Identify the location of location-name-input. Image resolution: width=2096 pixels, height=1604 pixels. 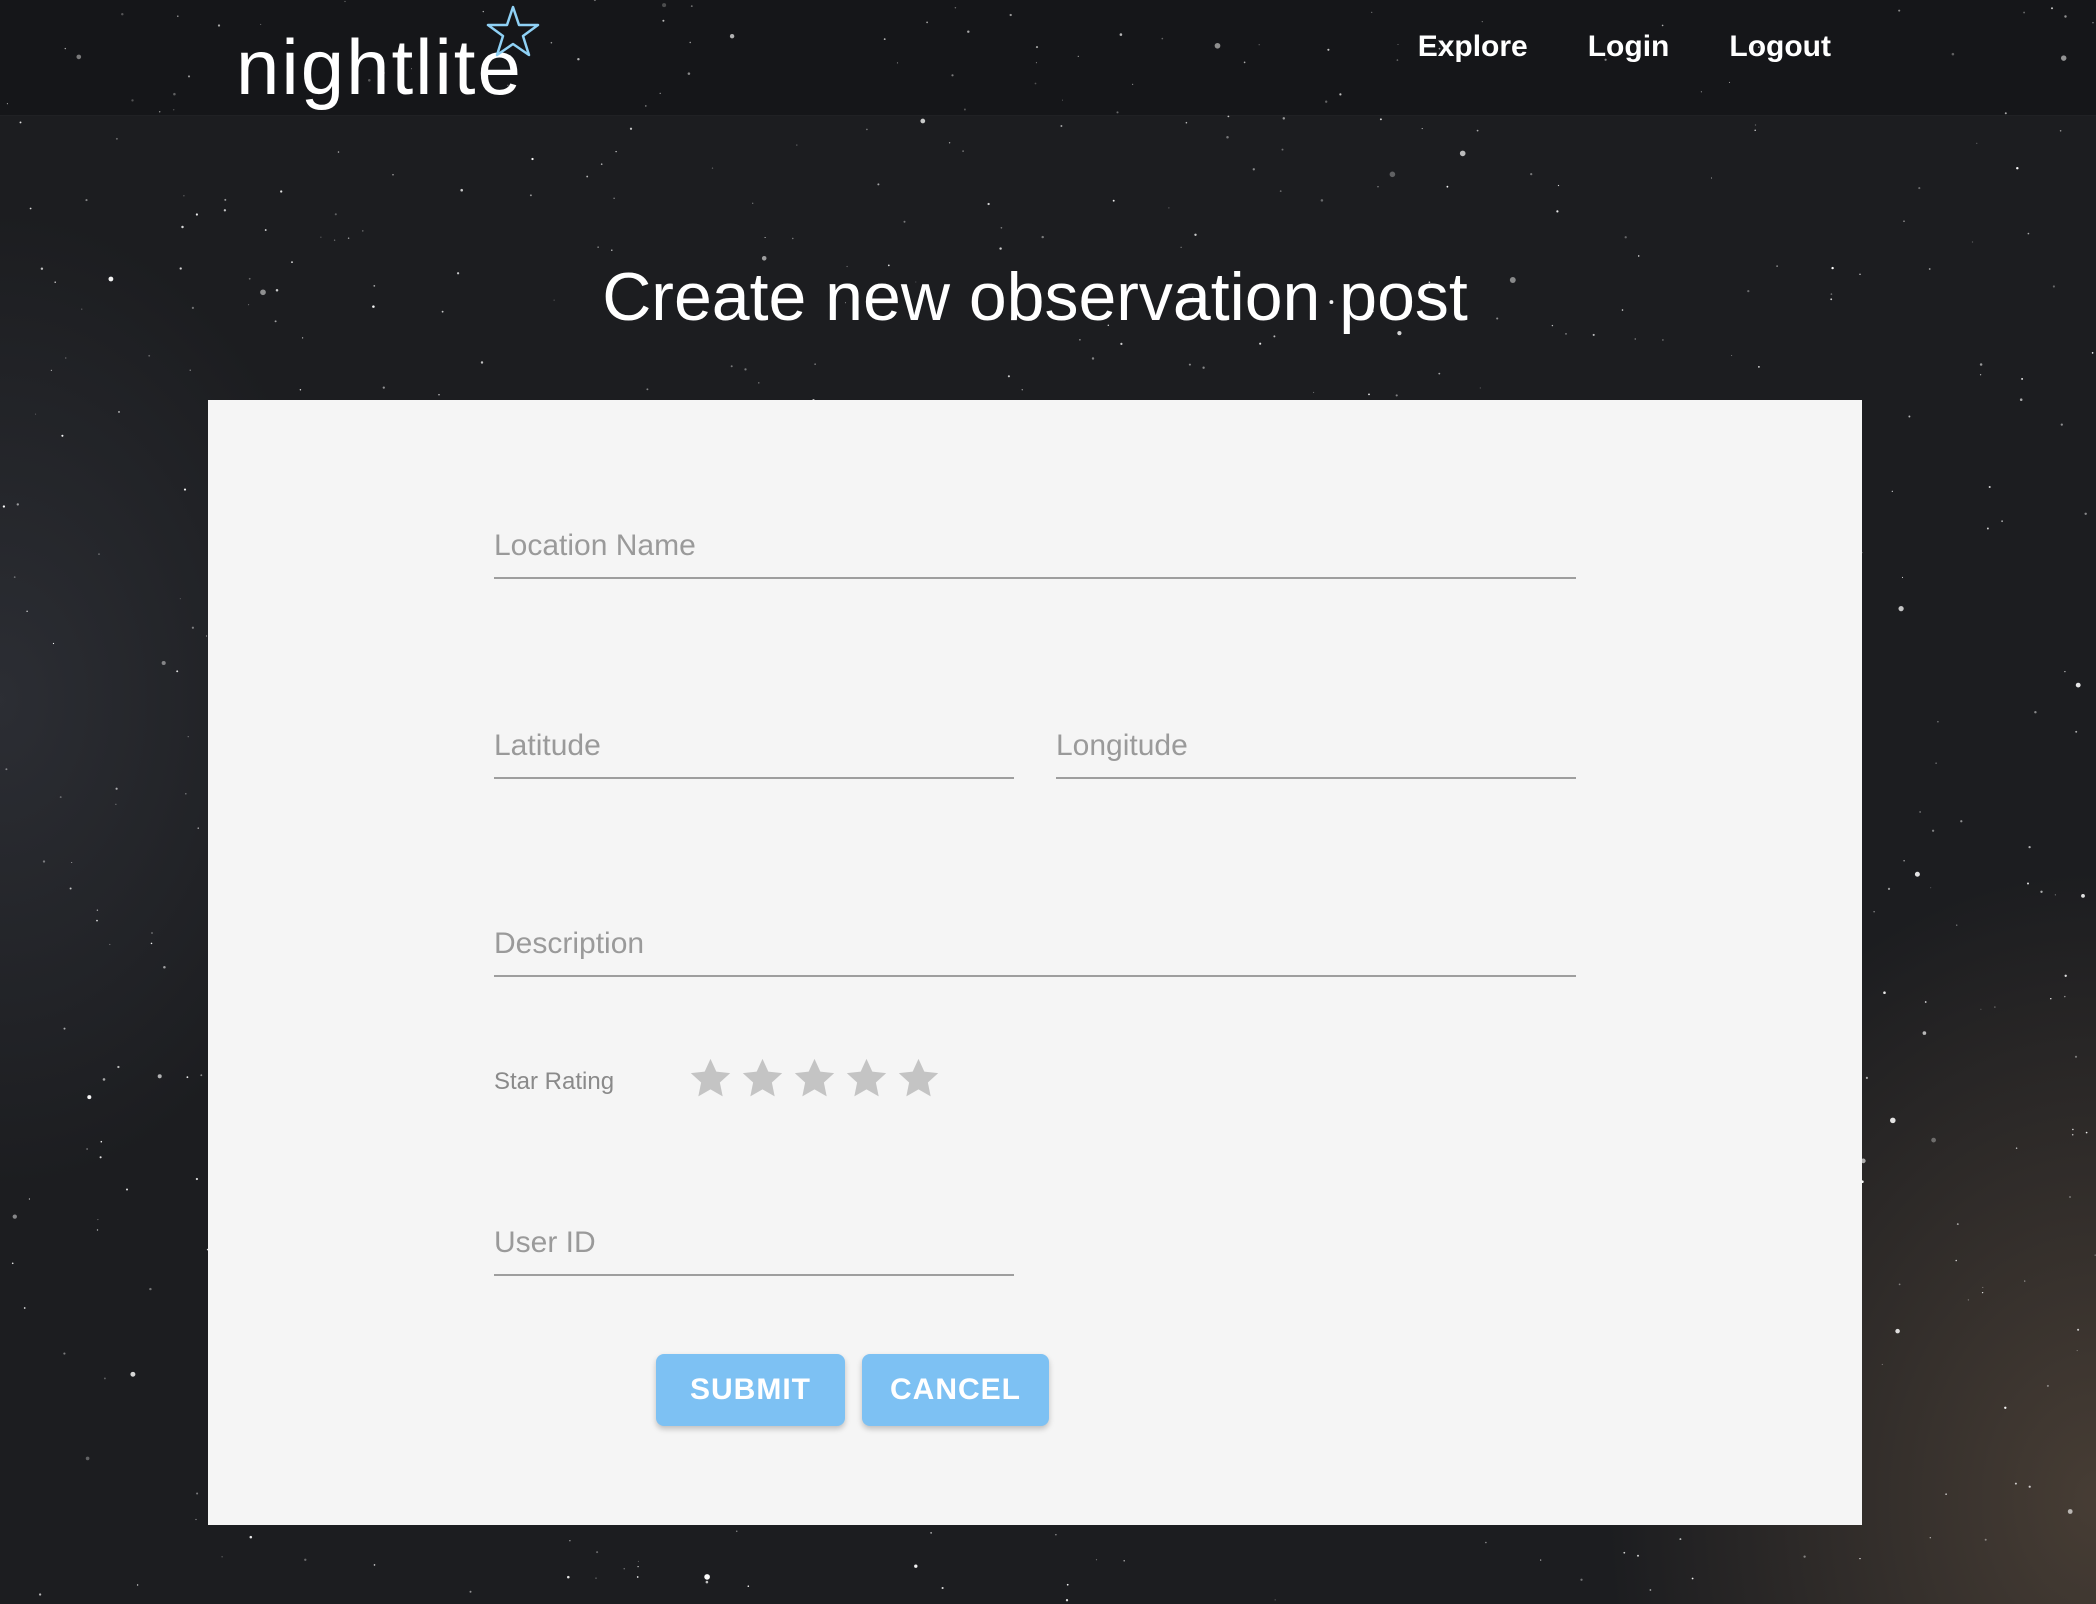
(1035, 546).